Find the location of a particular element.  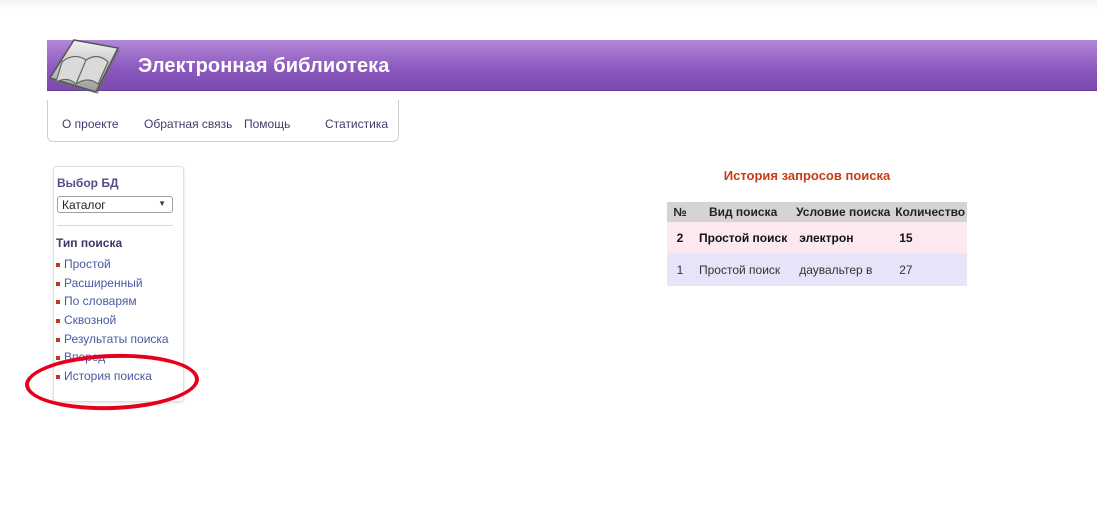

app-title: Электронная библиотека is located at coordinates (264, 66).